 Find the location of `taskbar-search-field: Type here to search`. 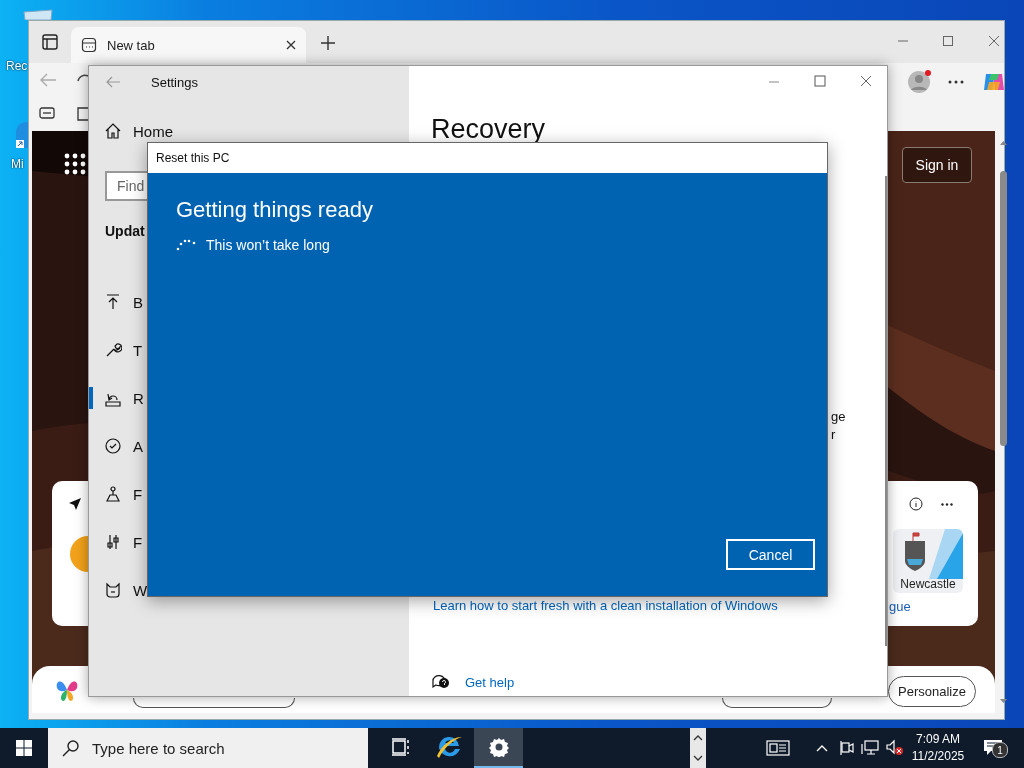

taskbar-search-field: Type here to search is located at coordinates (208, 748).